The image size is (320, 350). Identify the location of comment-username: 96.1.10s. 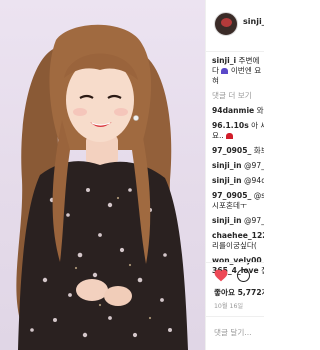
(230, 125).